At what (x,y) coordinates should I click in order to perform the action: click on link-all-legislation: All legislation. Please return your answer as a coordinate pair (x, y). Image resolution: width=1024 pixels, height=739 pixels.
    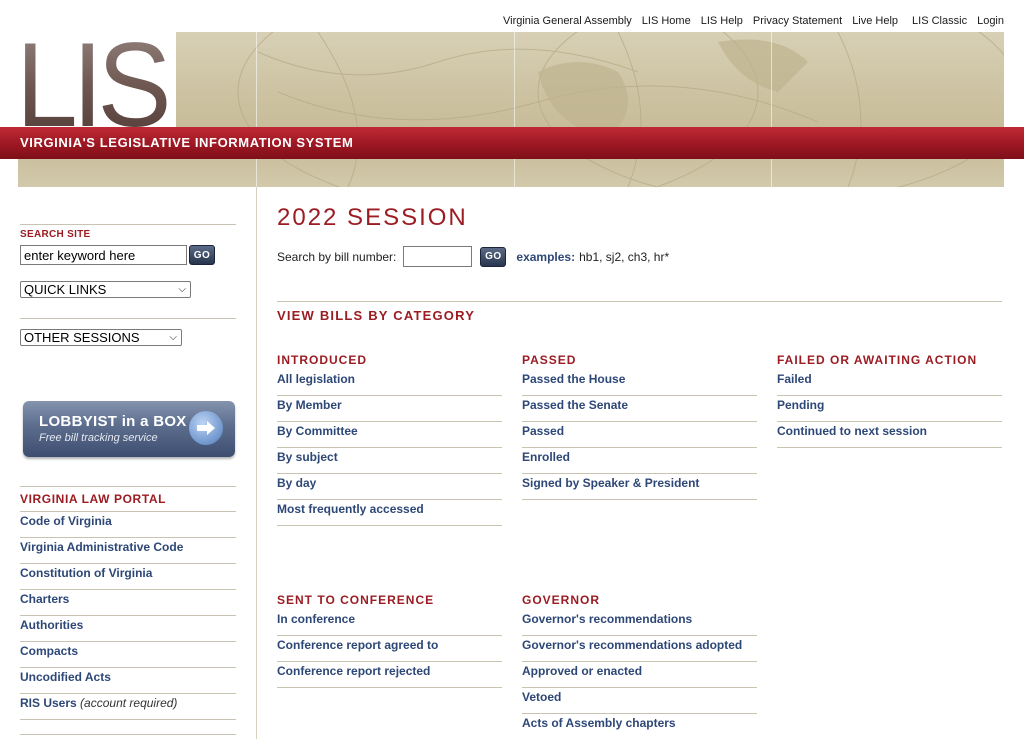
    Looking at the image, I should click on (389, 383).